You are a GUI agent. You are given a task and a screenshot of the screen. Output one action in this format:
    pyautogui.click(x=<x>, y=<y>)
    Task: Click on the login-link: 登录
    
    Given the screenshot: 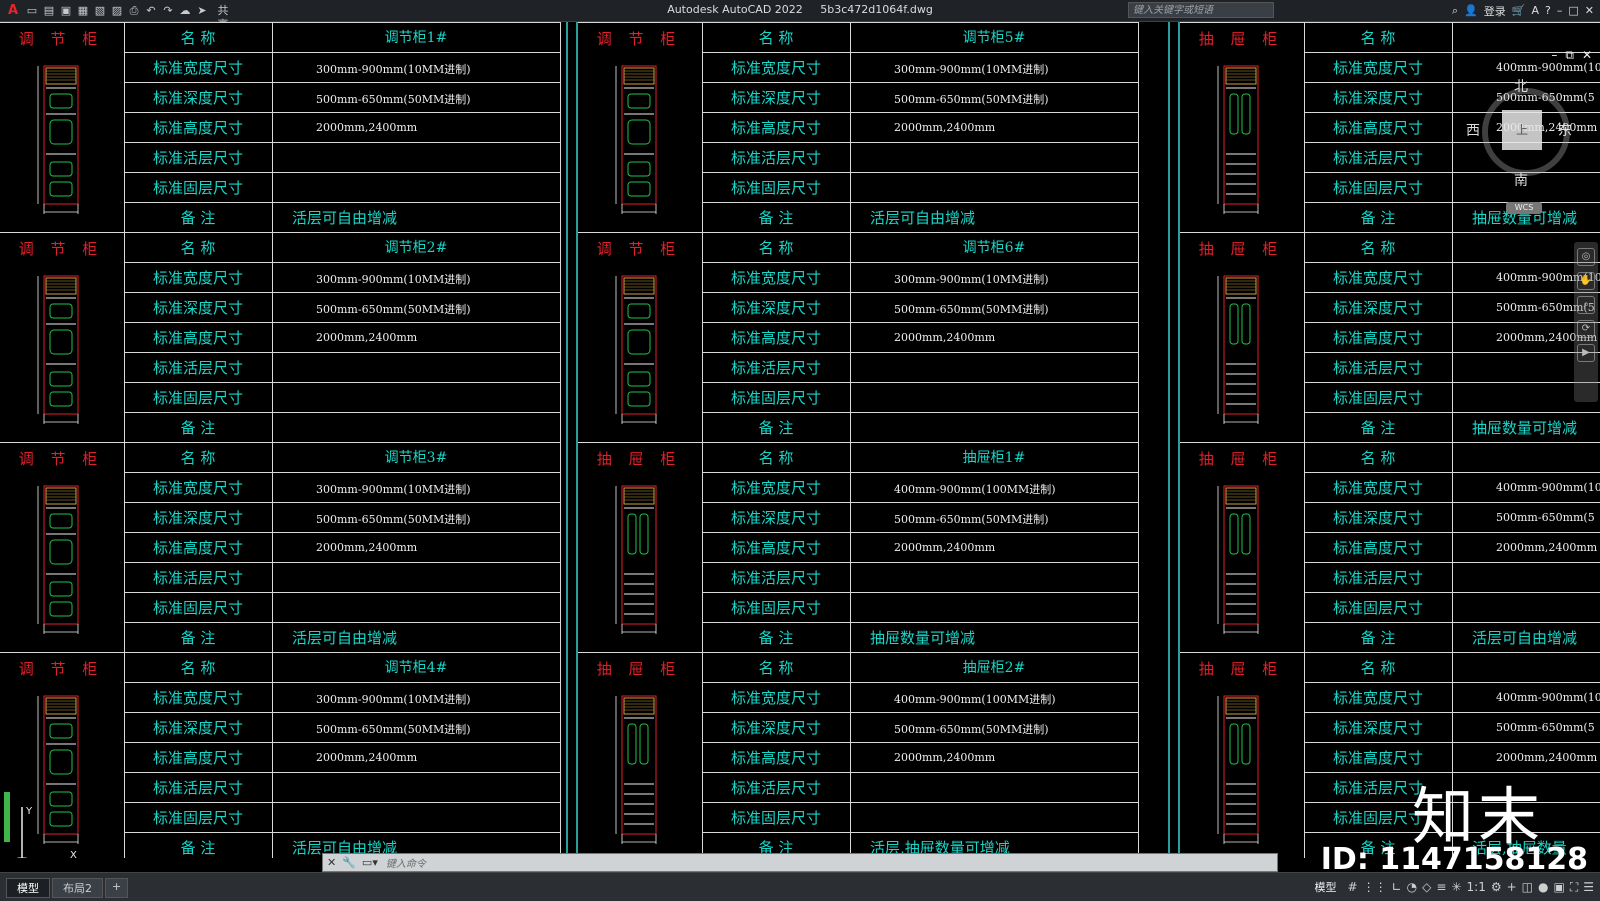 What is the action you would take?
    pyautogui.click(x=1495, y=11)
    